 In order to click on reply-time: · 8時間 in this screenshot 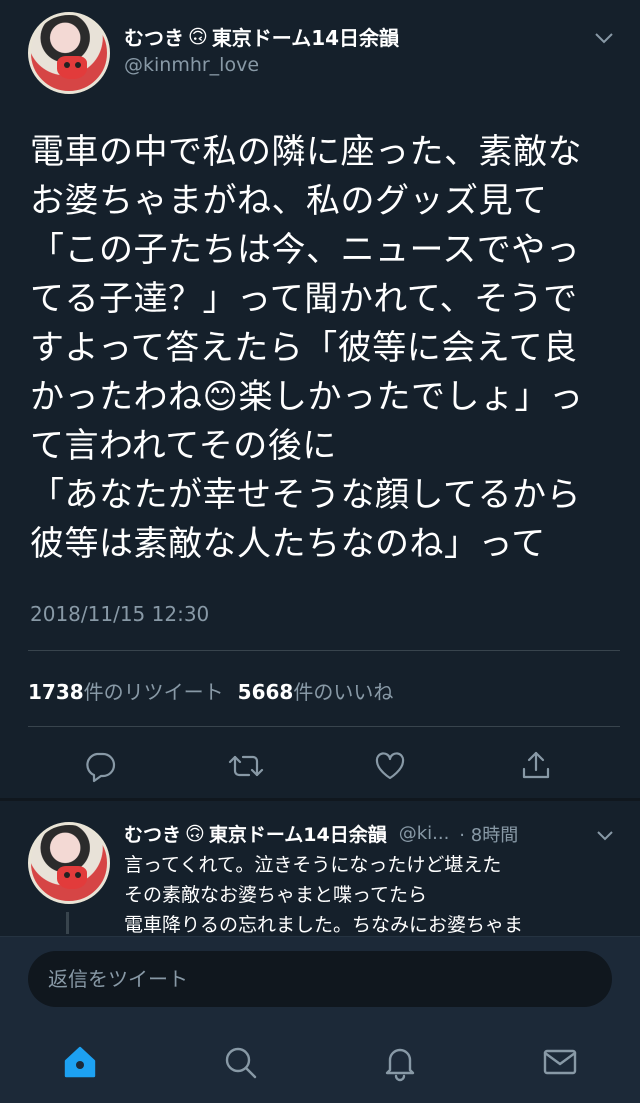, I will do `click(489, 835)`.